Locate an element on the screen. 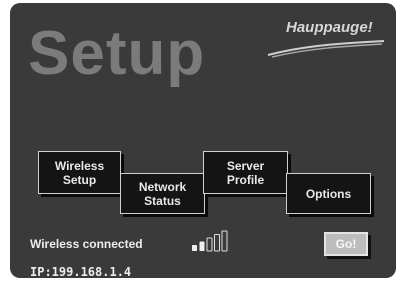 The height and width of the screenshot is (281, 400). ip-address-text: IP:199.168.1.4 is located at coordinates (81, 271).